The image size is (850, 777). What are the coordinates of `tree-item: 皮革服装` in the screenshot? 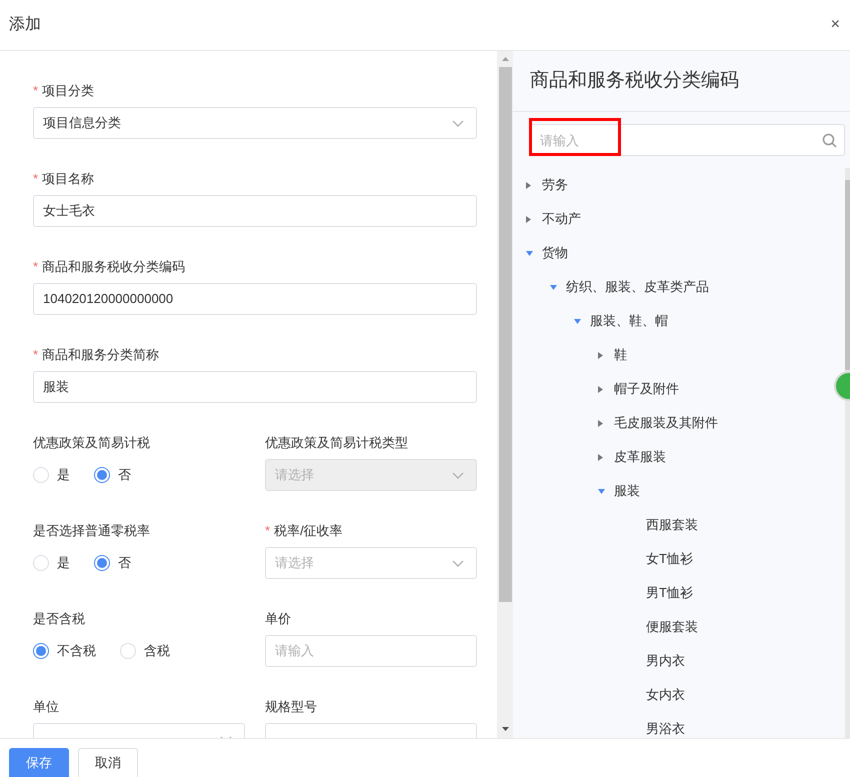 It's located at (640, 457).